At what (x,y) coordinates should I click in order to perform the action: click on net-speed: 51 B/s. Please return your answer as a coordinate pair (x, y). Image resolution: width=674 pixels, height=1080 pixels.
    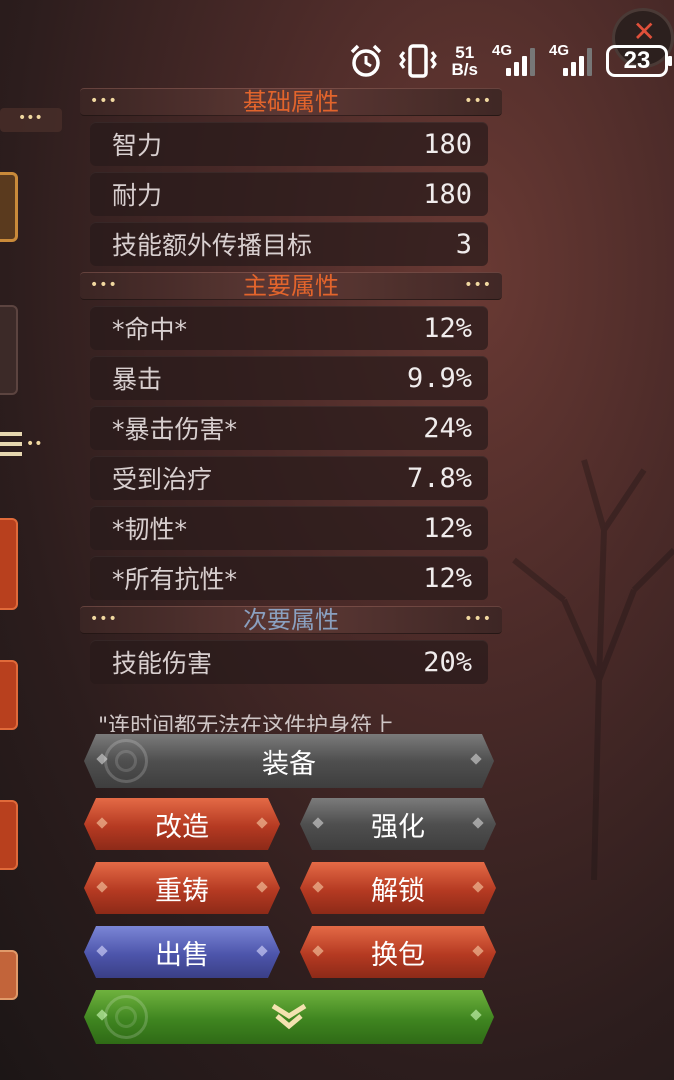
    Looking at the image, I should click on (465, 61).